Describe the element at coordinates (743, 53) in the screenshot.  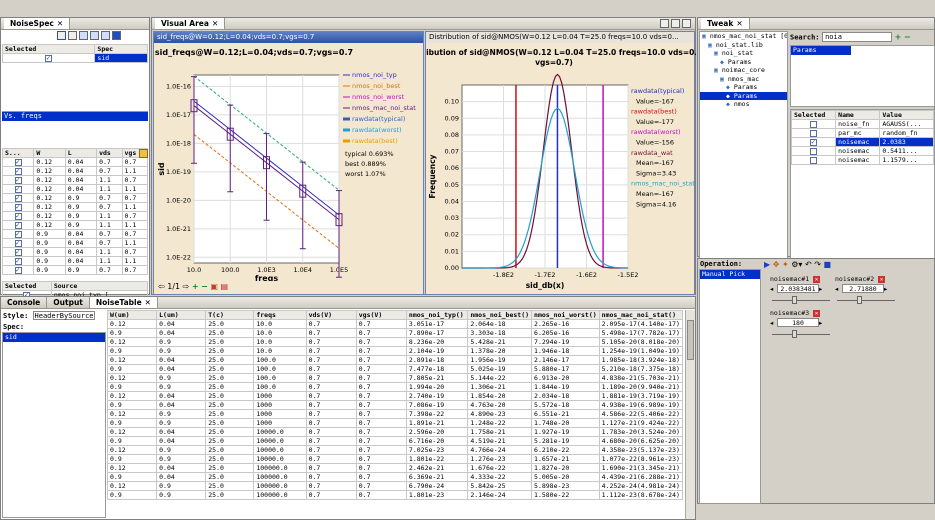
I see `tree-node: ▣ noi_stat` at that location.